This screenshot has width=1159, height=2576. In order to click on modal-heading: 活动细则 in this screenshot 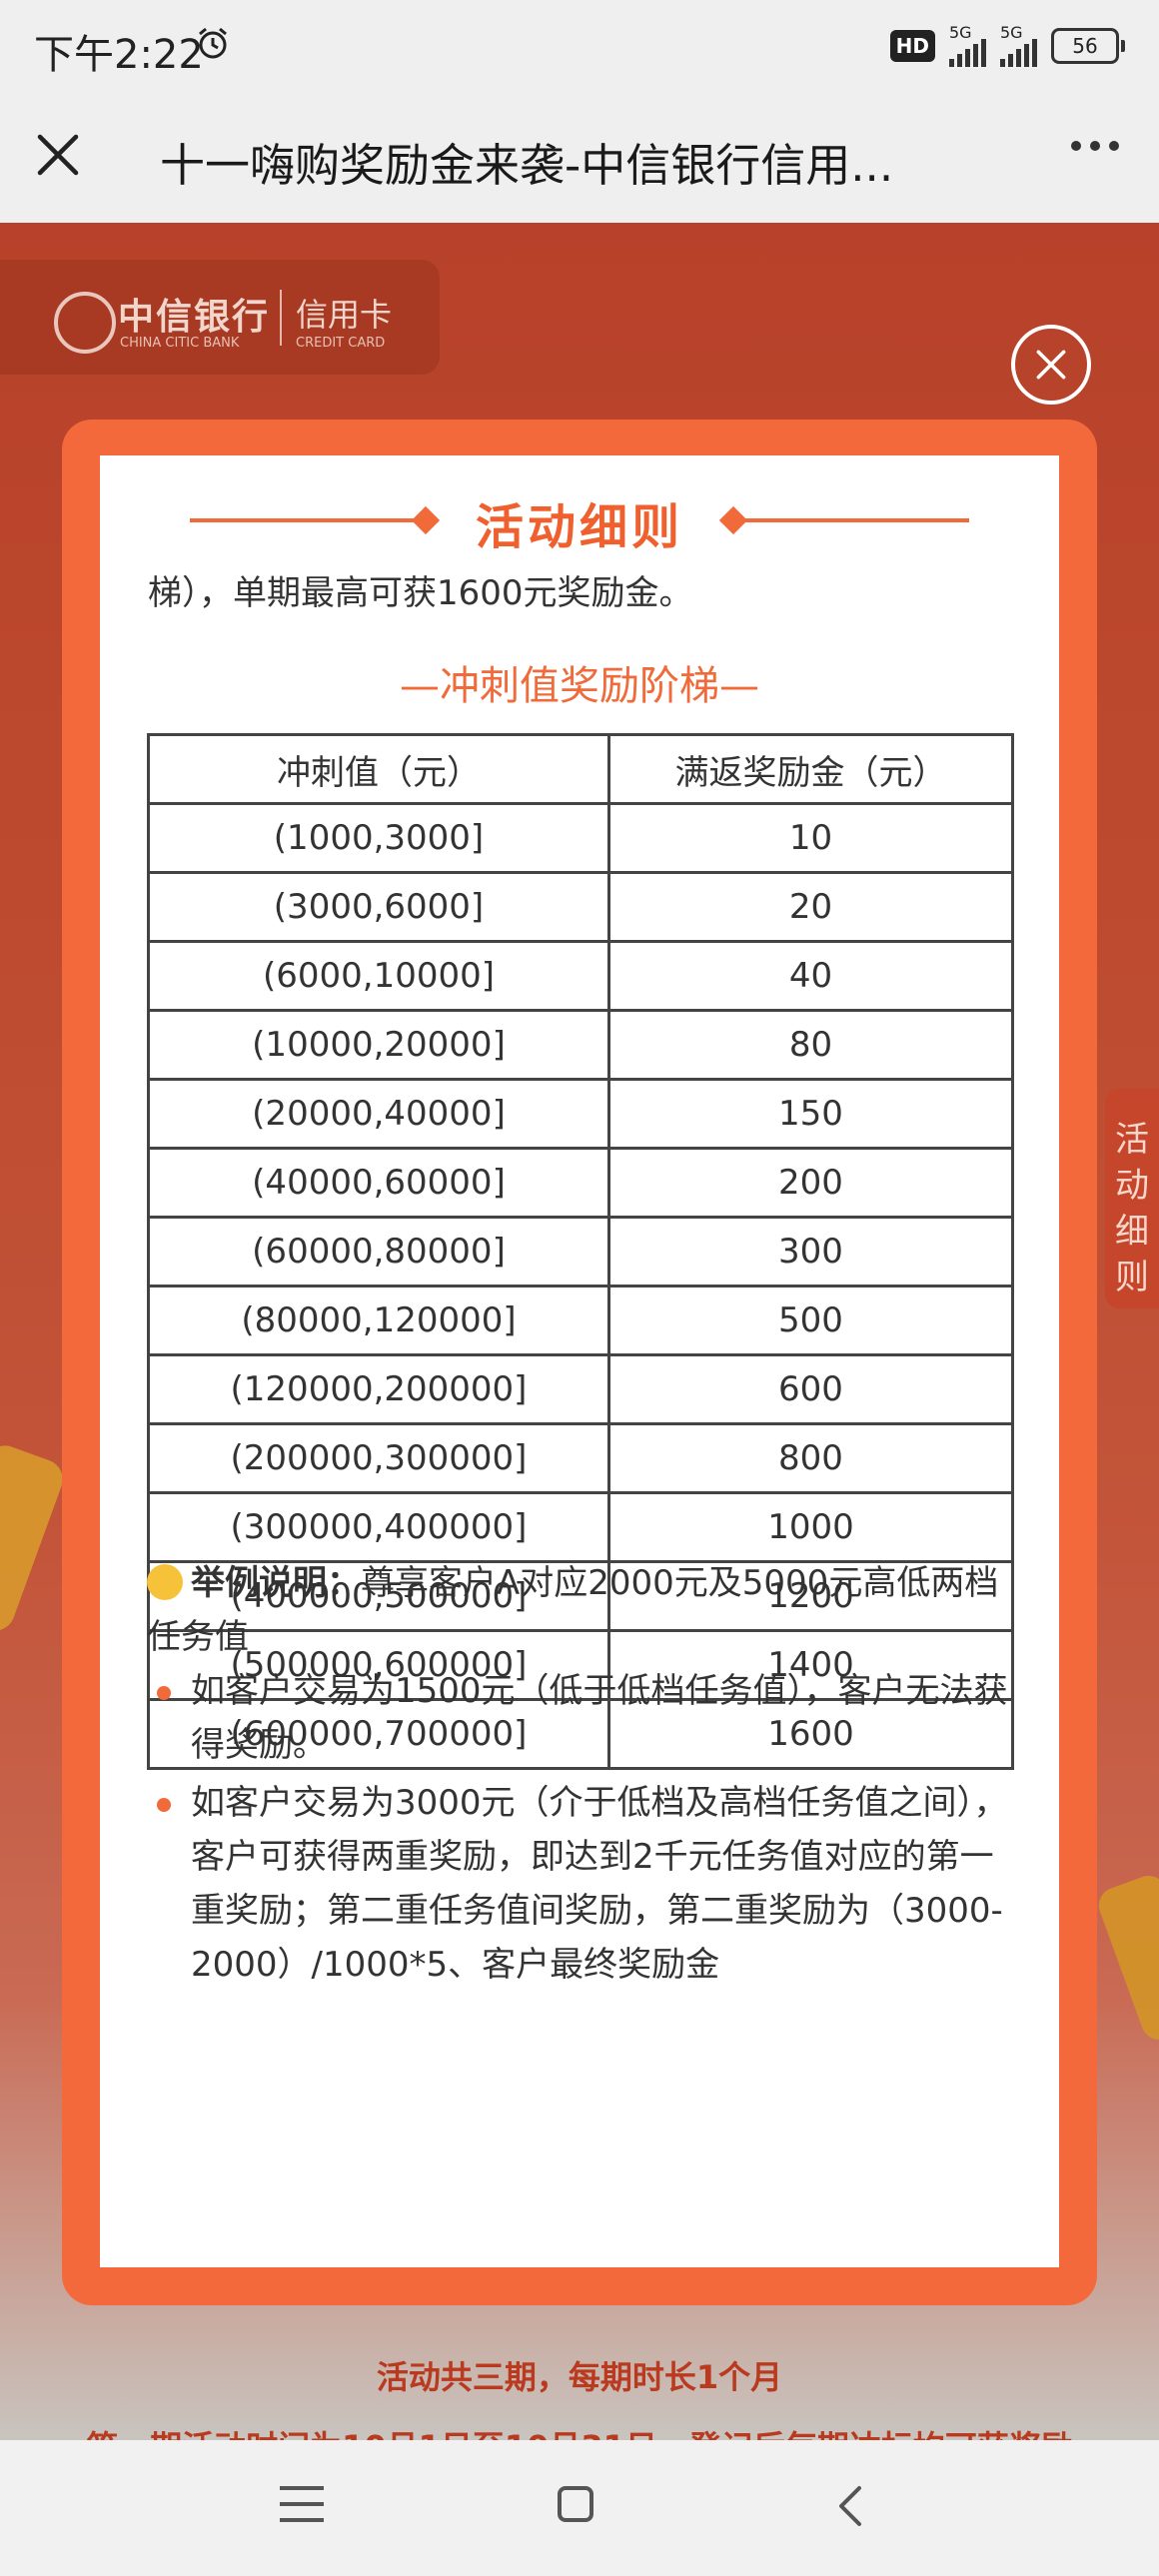, I will do `click(579, 520)`.